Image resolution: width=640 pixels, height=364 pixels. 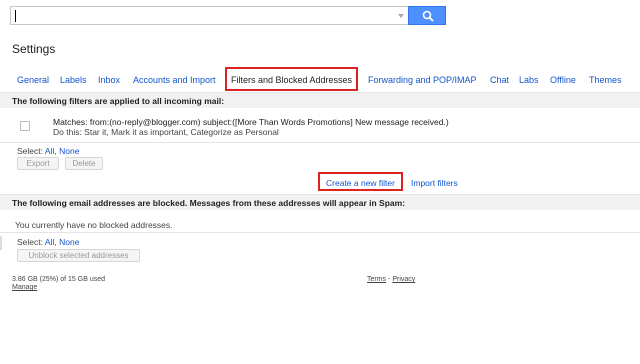 What do you see at coordinates (25, 126) in the screenshot?
I see `filter-checkbox` at bounding box center [25, 126].